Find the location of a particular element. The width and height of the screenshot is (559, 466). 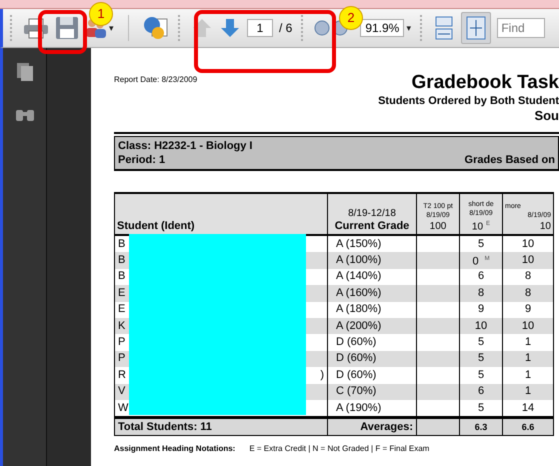

report-date: Report Date: 8/23/2009 is located at coordinates (156, 80).